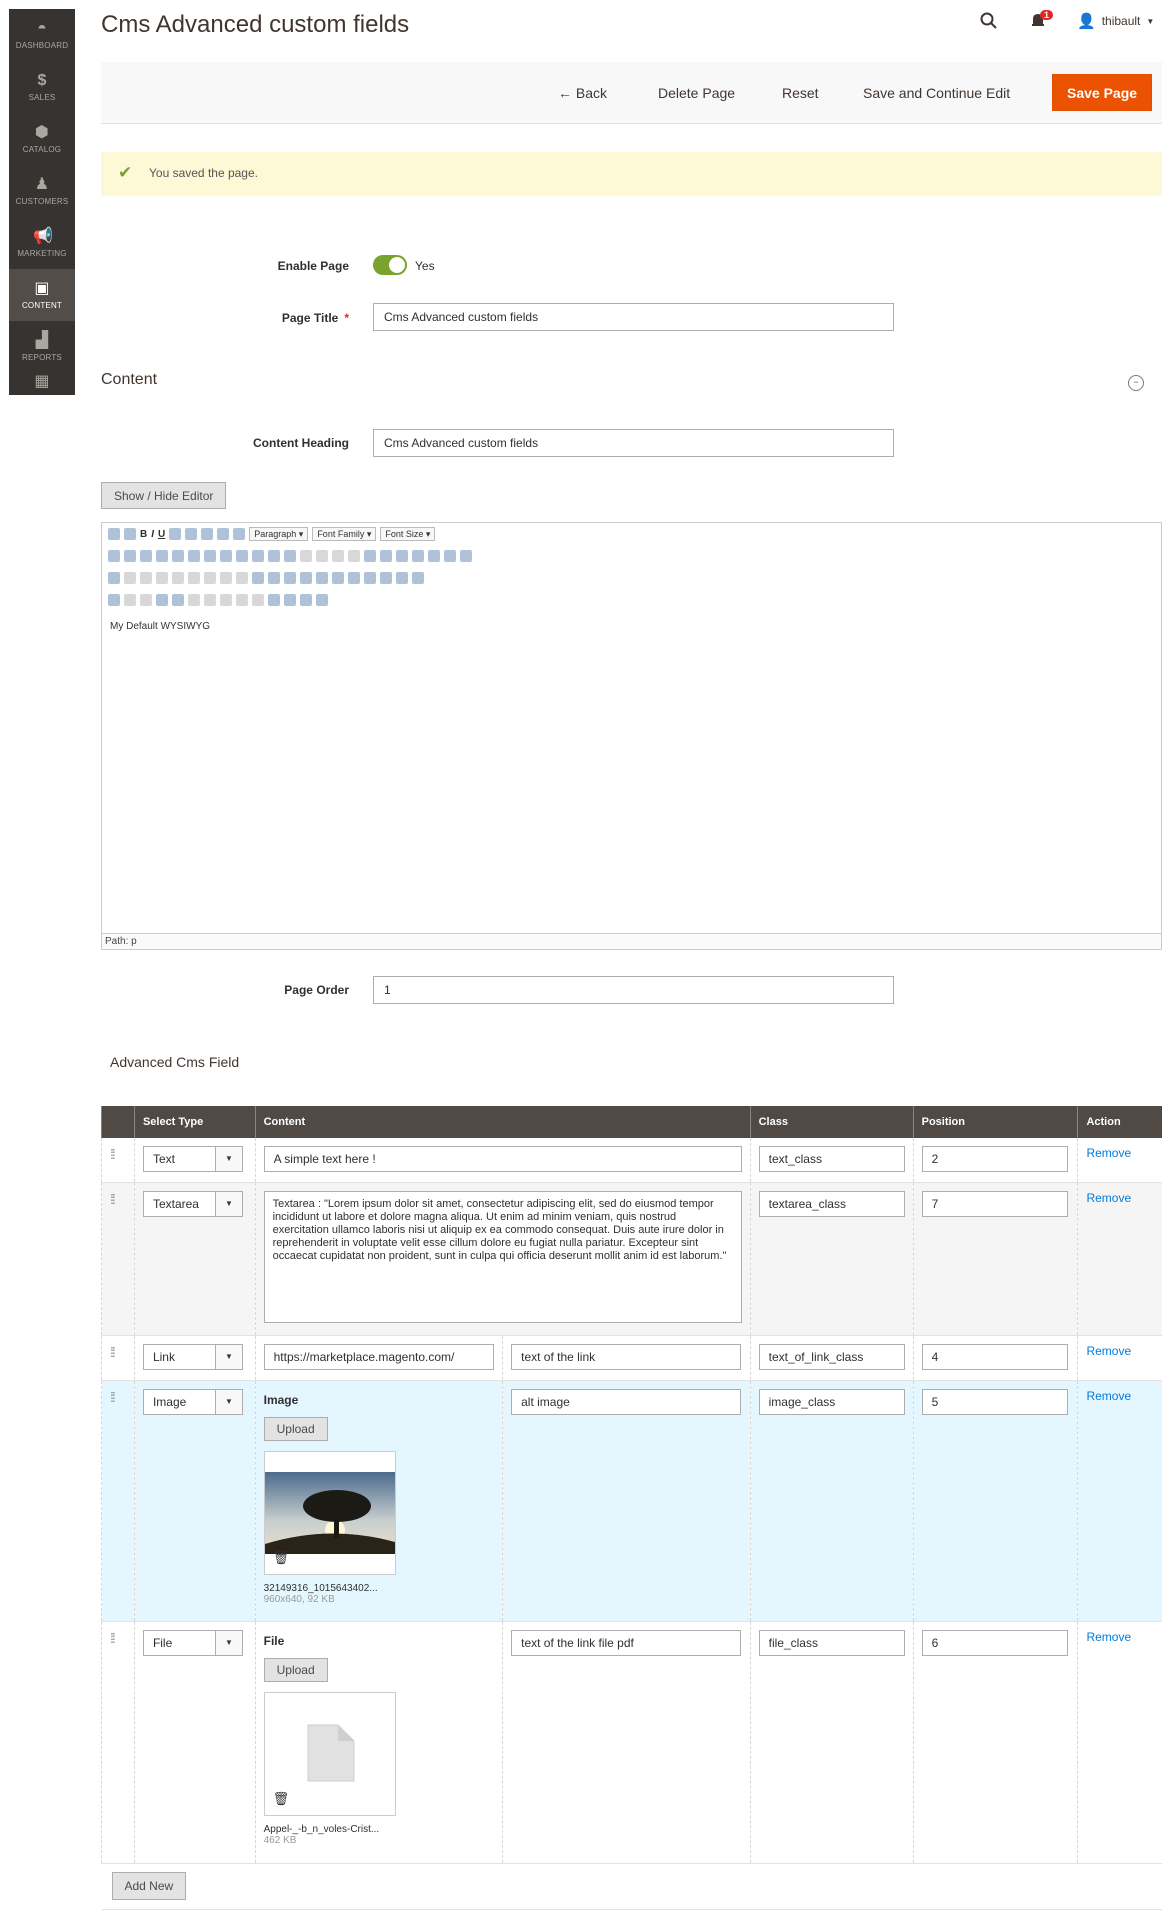  What do you see at coordinates (281, 1799) in the screenshot?
I see `trash-icon: 🗑` at bounding box center [281, 1799].